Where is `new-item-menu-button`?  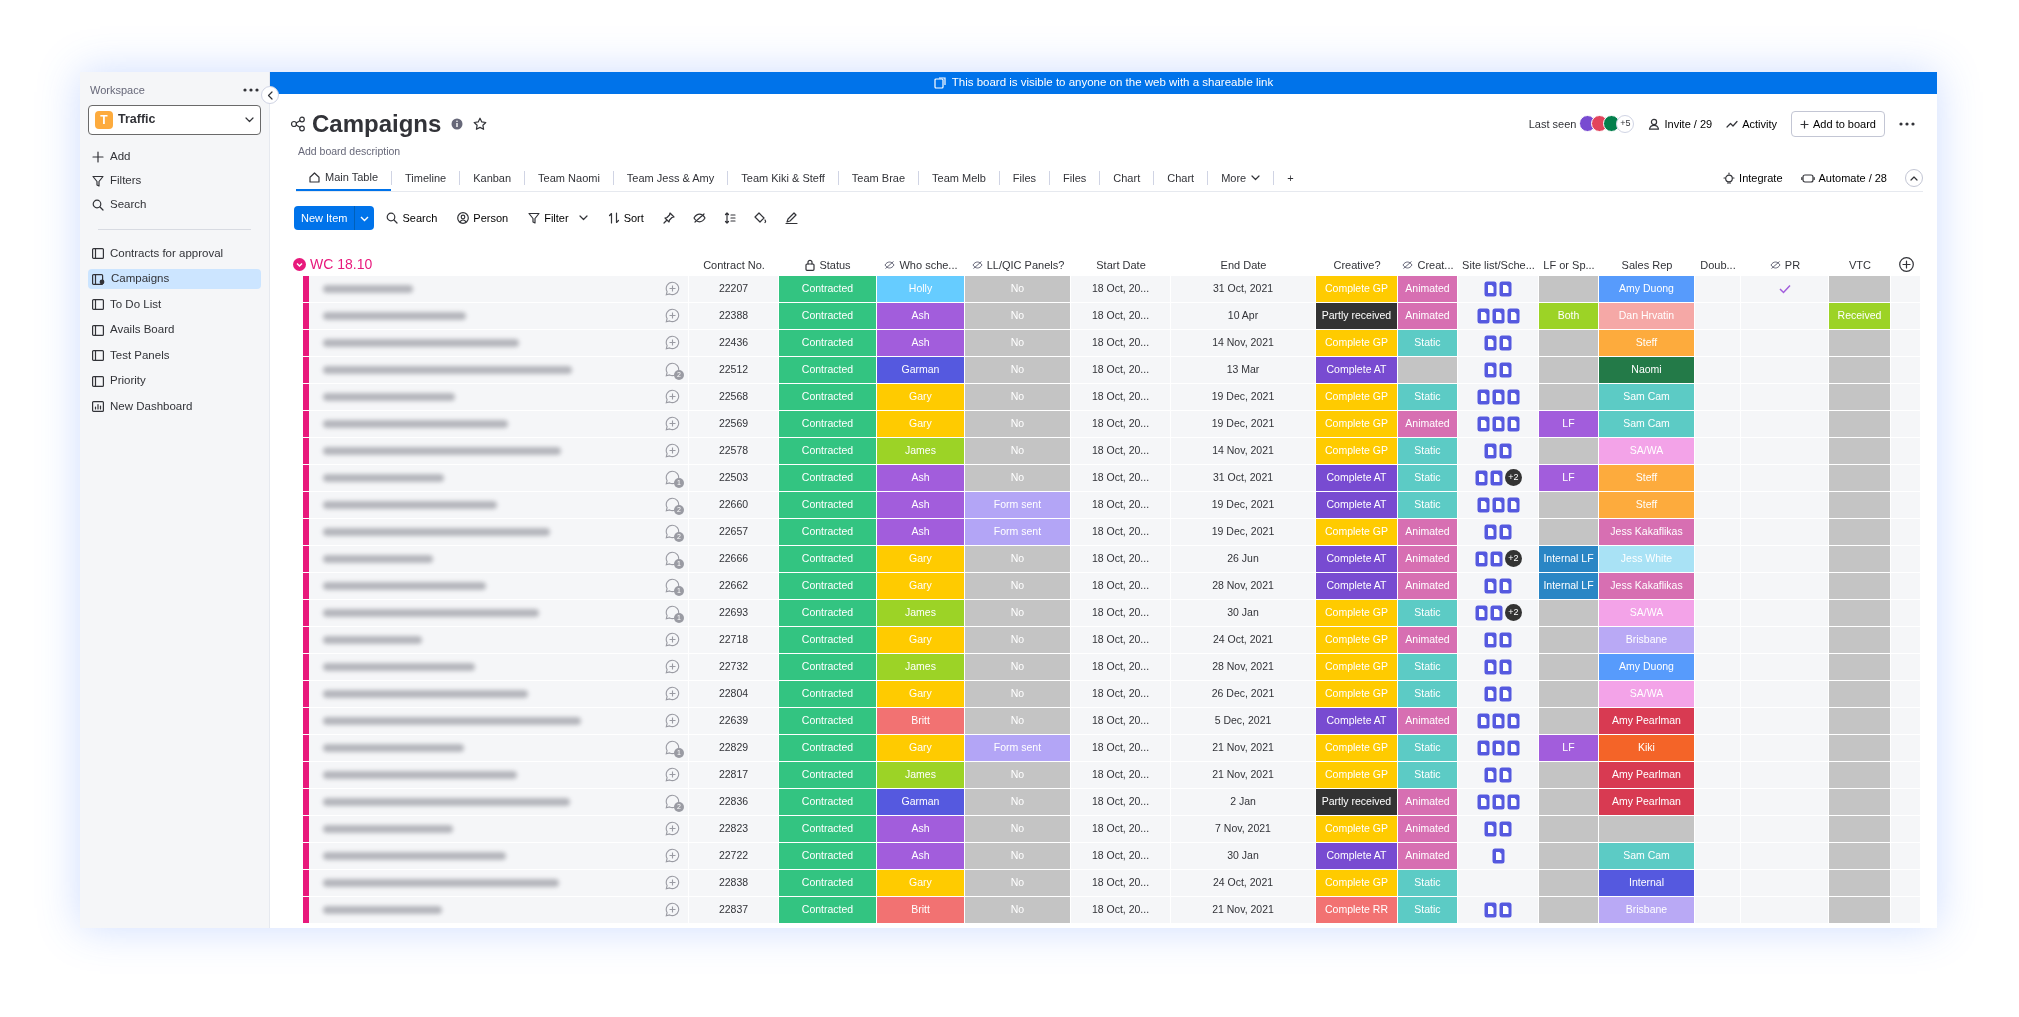 new-item-menu-button is located at coordinates (364, 217).